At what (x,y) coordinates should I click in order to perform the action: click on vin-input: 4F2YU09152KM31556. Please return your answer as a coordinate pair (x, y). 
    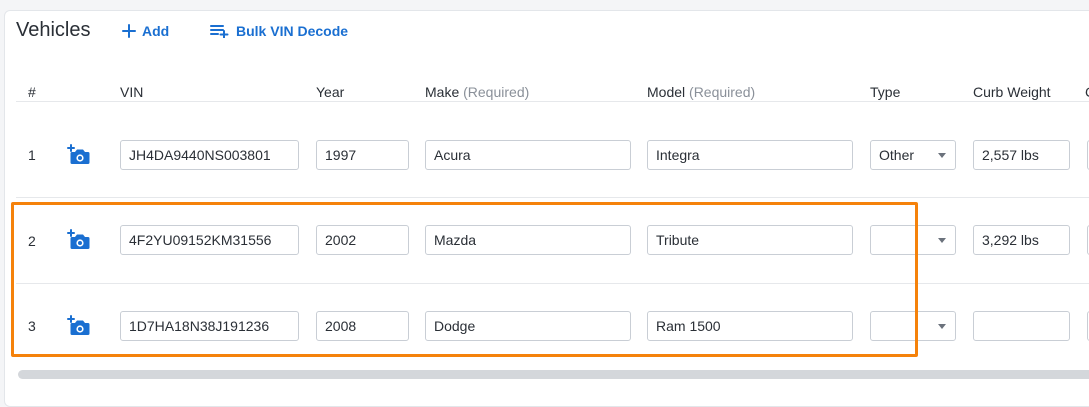
    Looking at the image, I should click on (209, 240).